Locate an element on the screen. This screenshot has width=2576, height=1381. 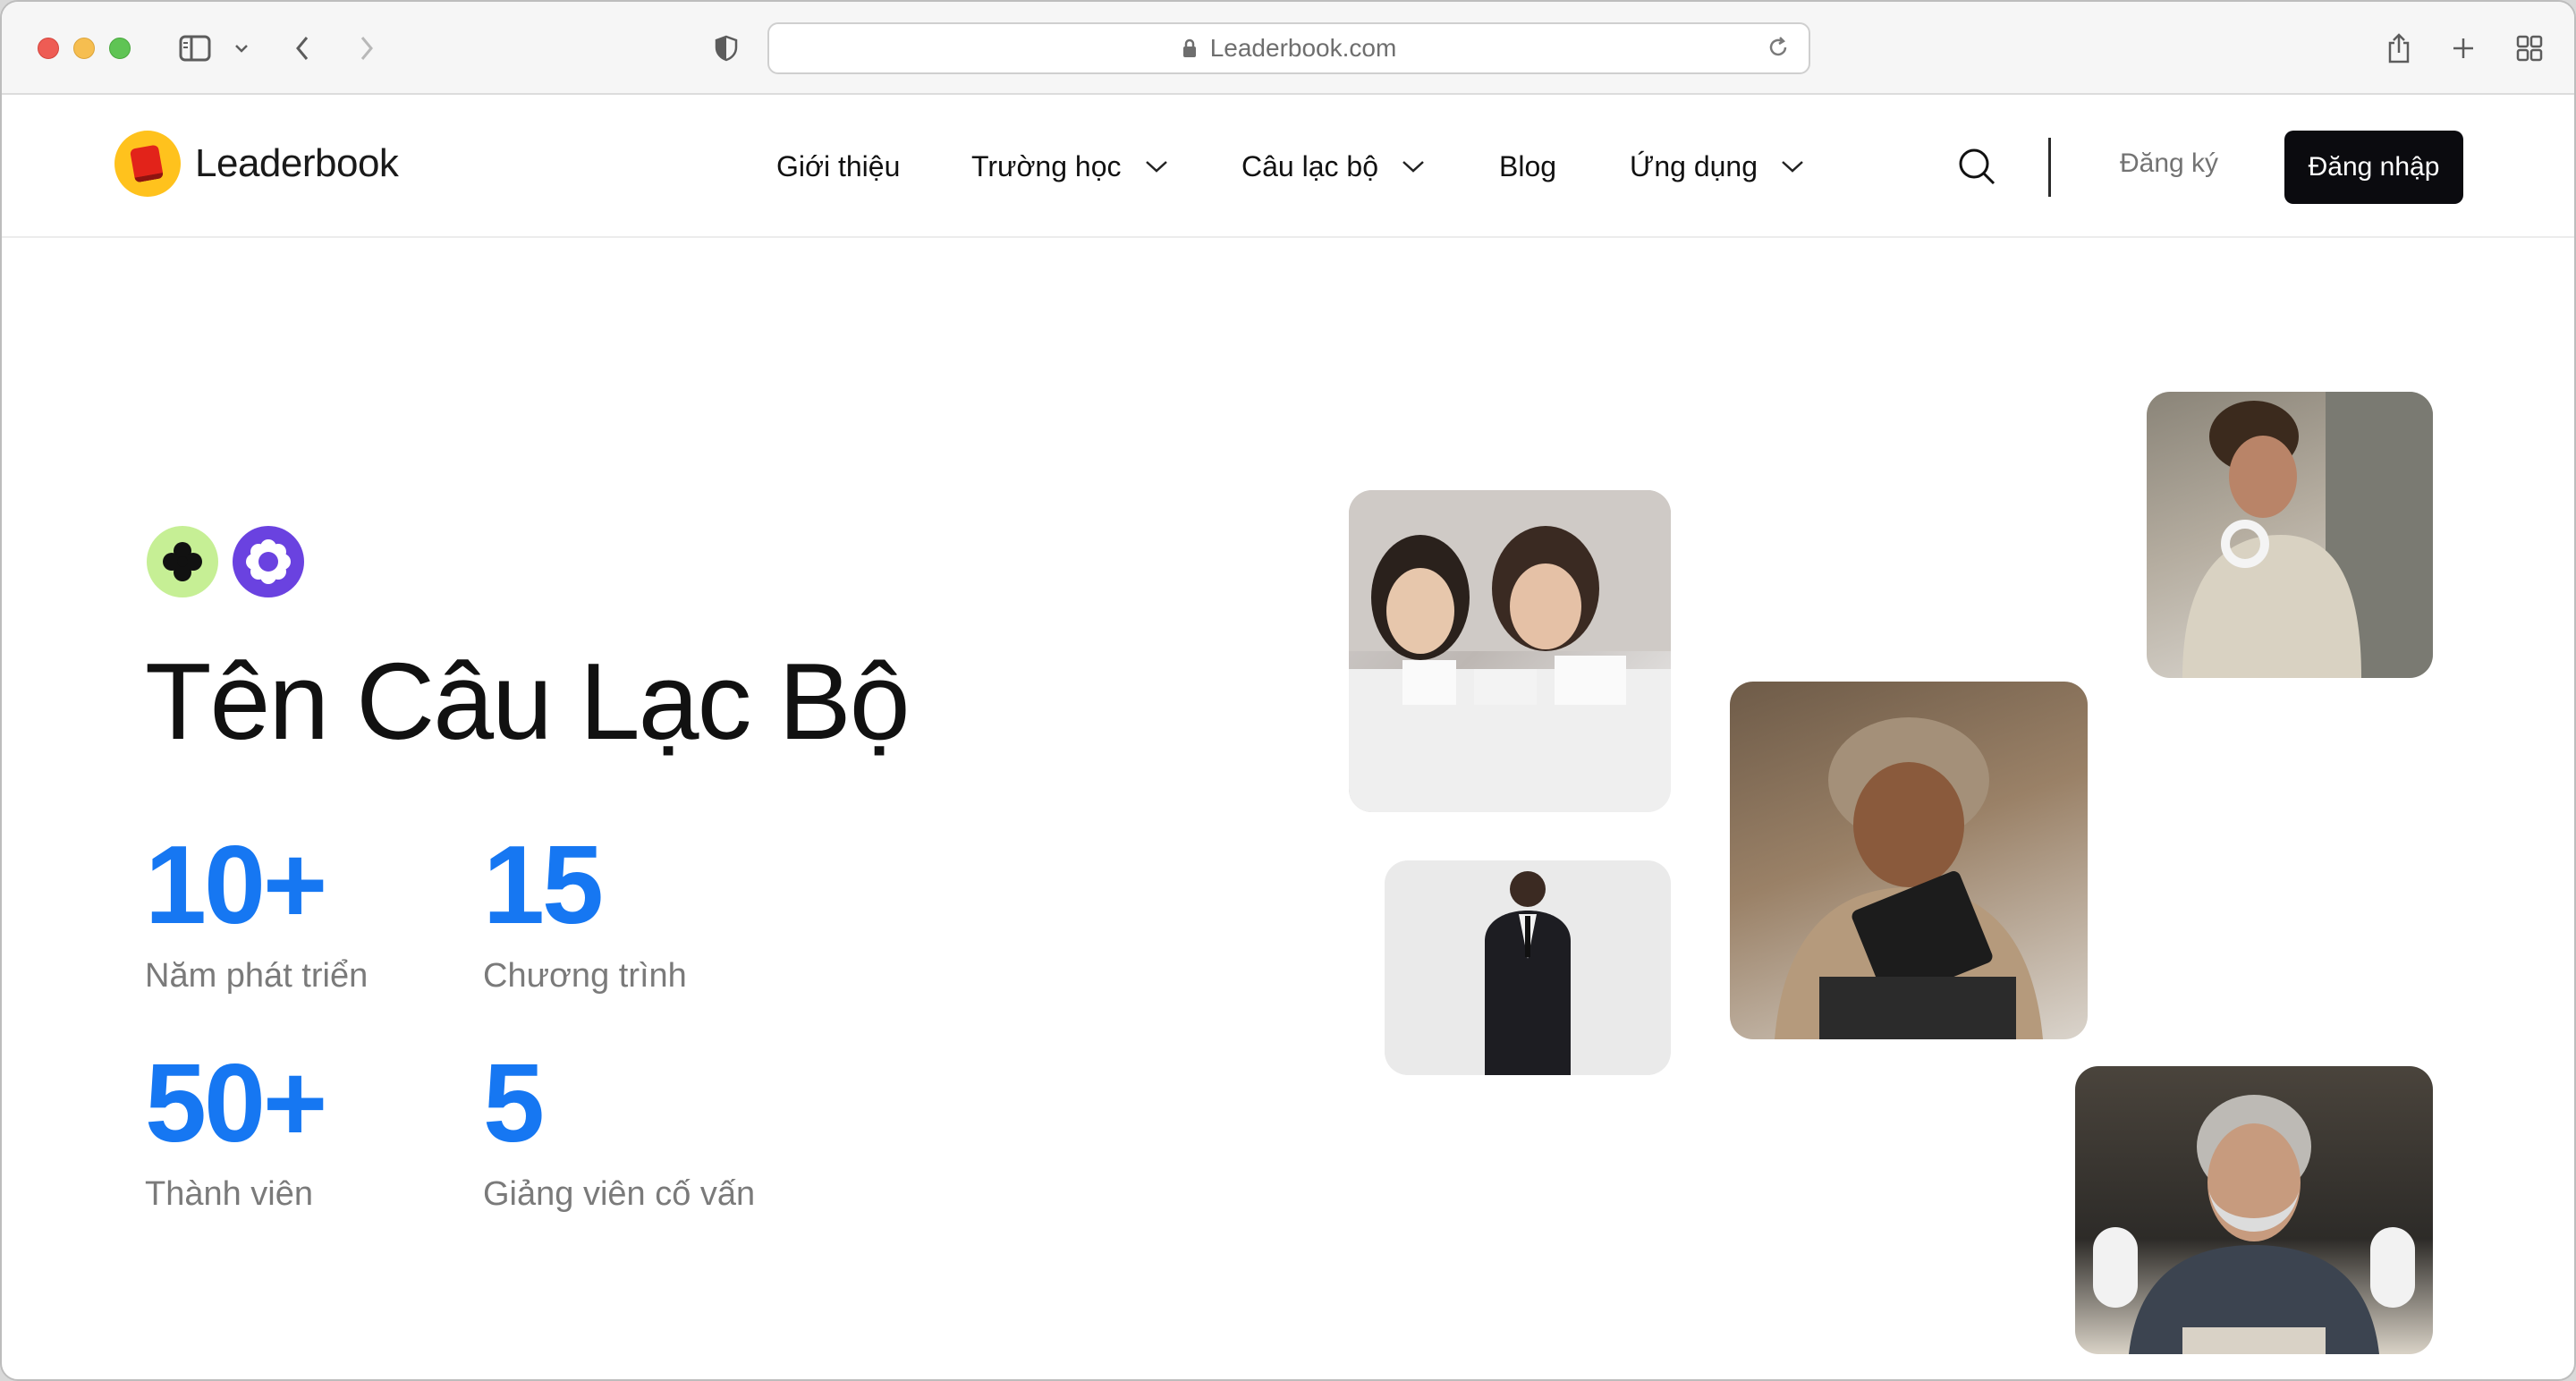
signup-link: Đăng ký is located at coordinates (2169, 163).